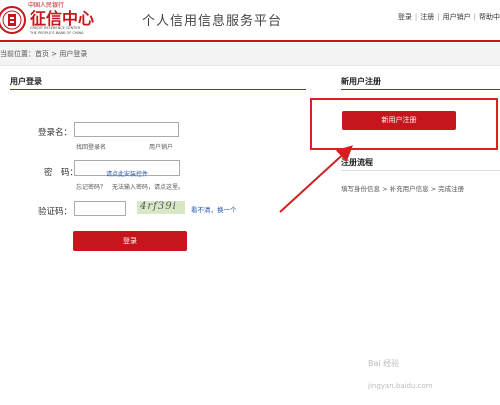 The width and height of the screenshot is (500, 405). What do you see at coordinates (400, 386) in the screenshot?
I see `watermark-url: jingyan.baidu.com` at bounding box center [400, 386].